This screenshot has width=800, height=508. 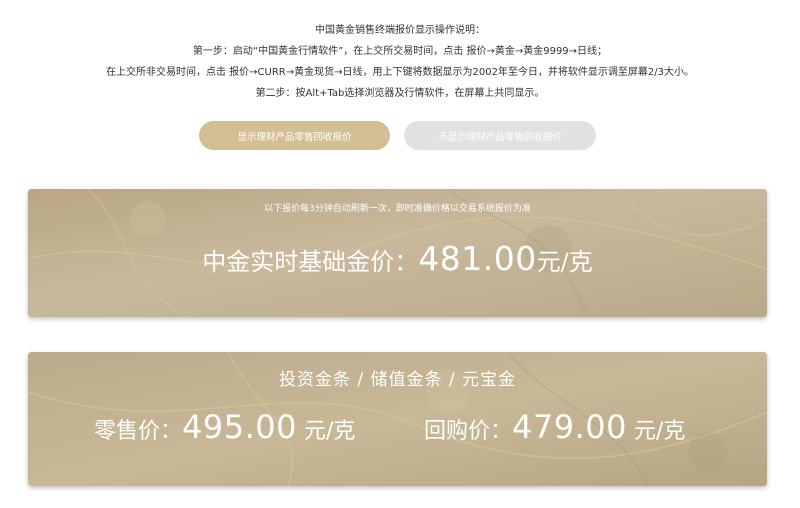 I want to click on base-price-value: 481.00, so click(x=477, y=258).